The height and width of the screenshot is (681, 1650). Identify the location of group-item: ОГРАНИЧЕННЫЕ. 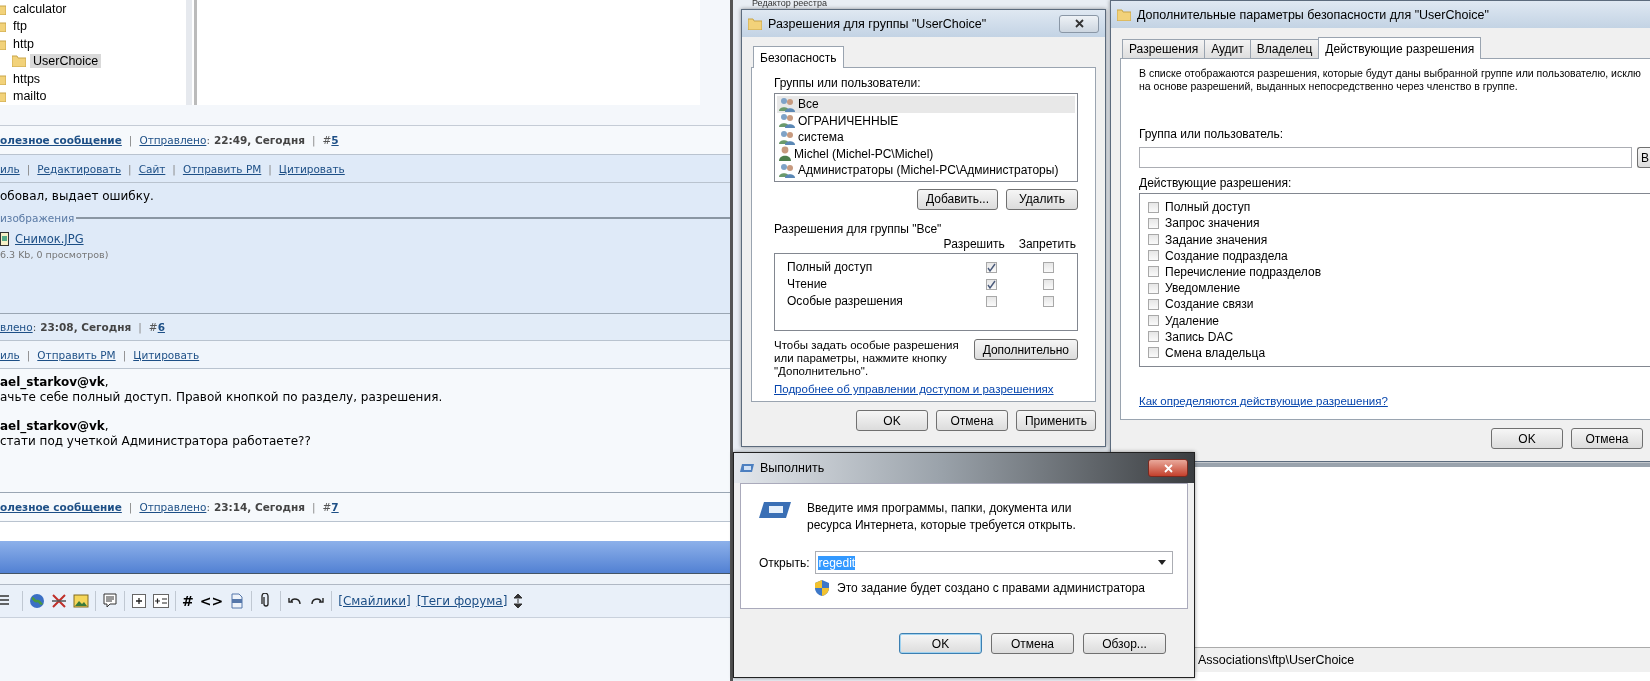
(926, 120).